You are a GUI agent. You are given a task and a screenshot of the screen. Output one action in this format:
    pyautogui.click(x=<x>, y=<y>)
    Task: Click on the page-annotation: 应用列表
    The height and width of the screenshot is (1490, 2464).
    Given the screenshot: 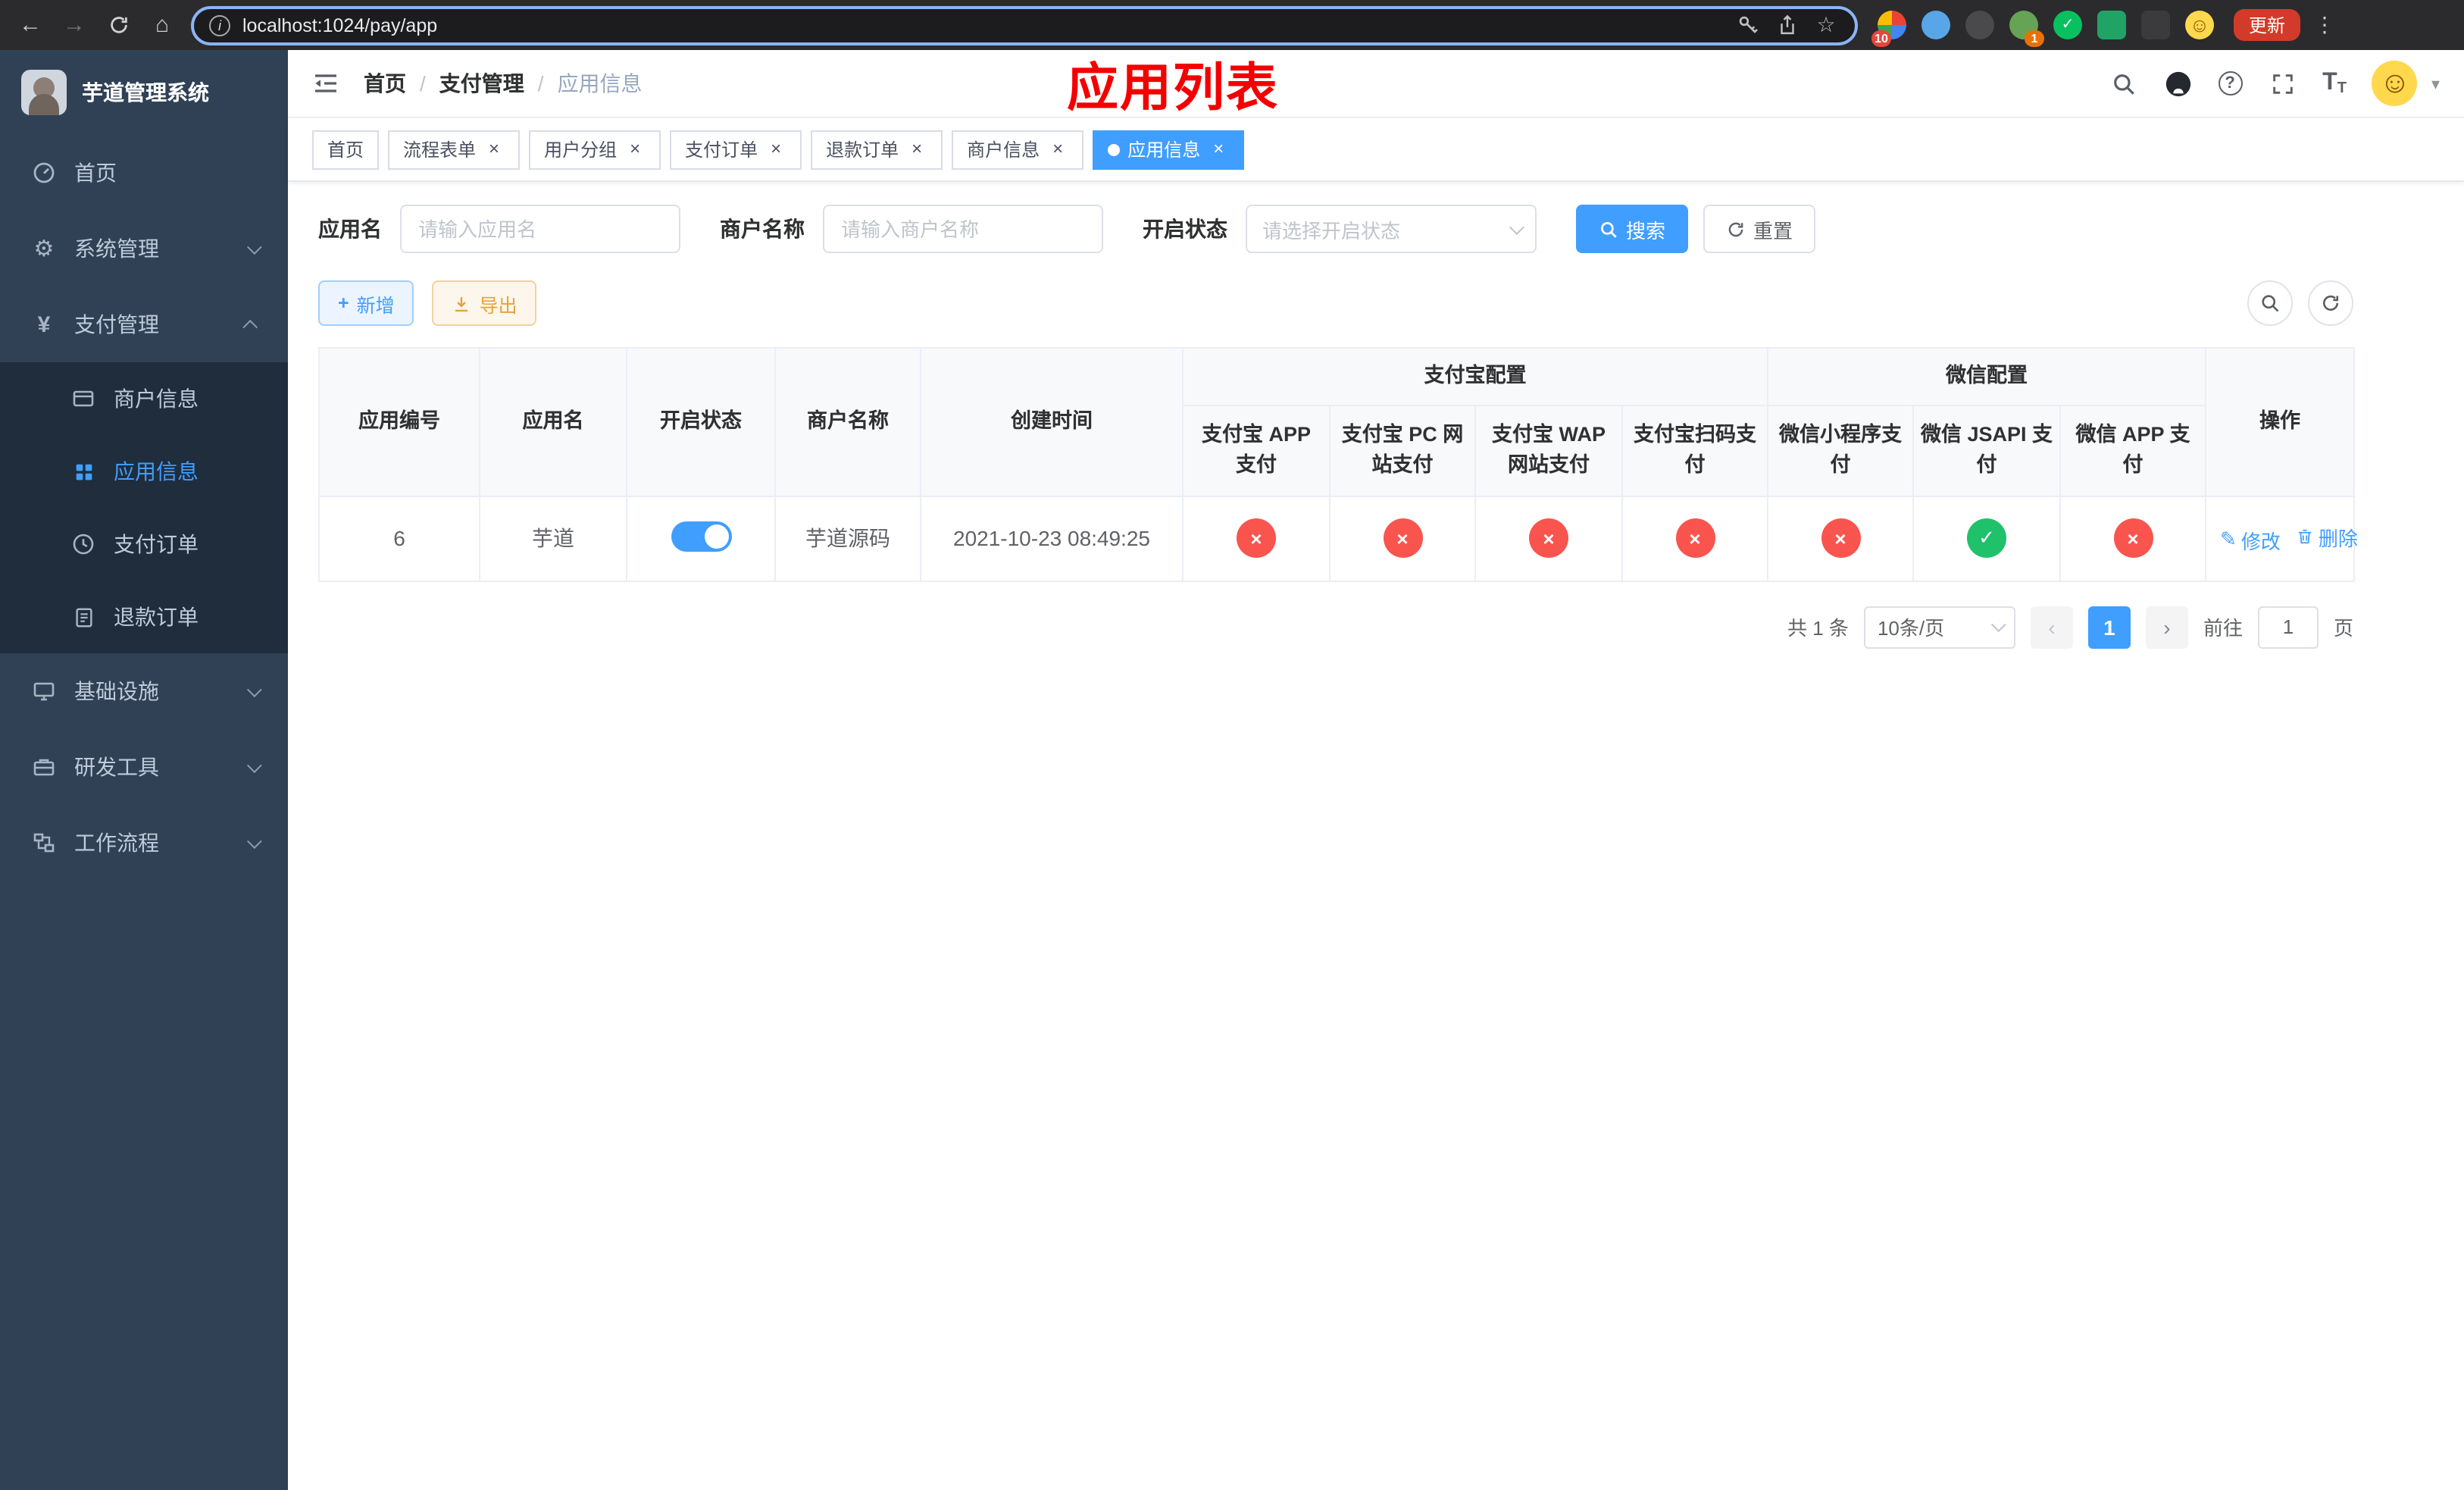 What is the action you would take?
    pyautogui.click(x=1173, y=88)
    